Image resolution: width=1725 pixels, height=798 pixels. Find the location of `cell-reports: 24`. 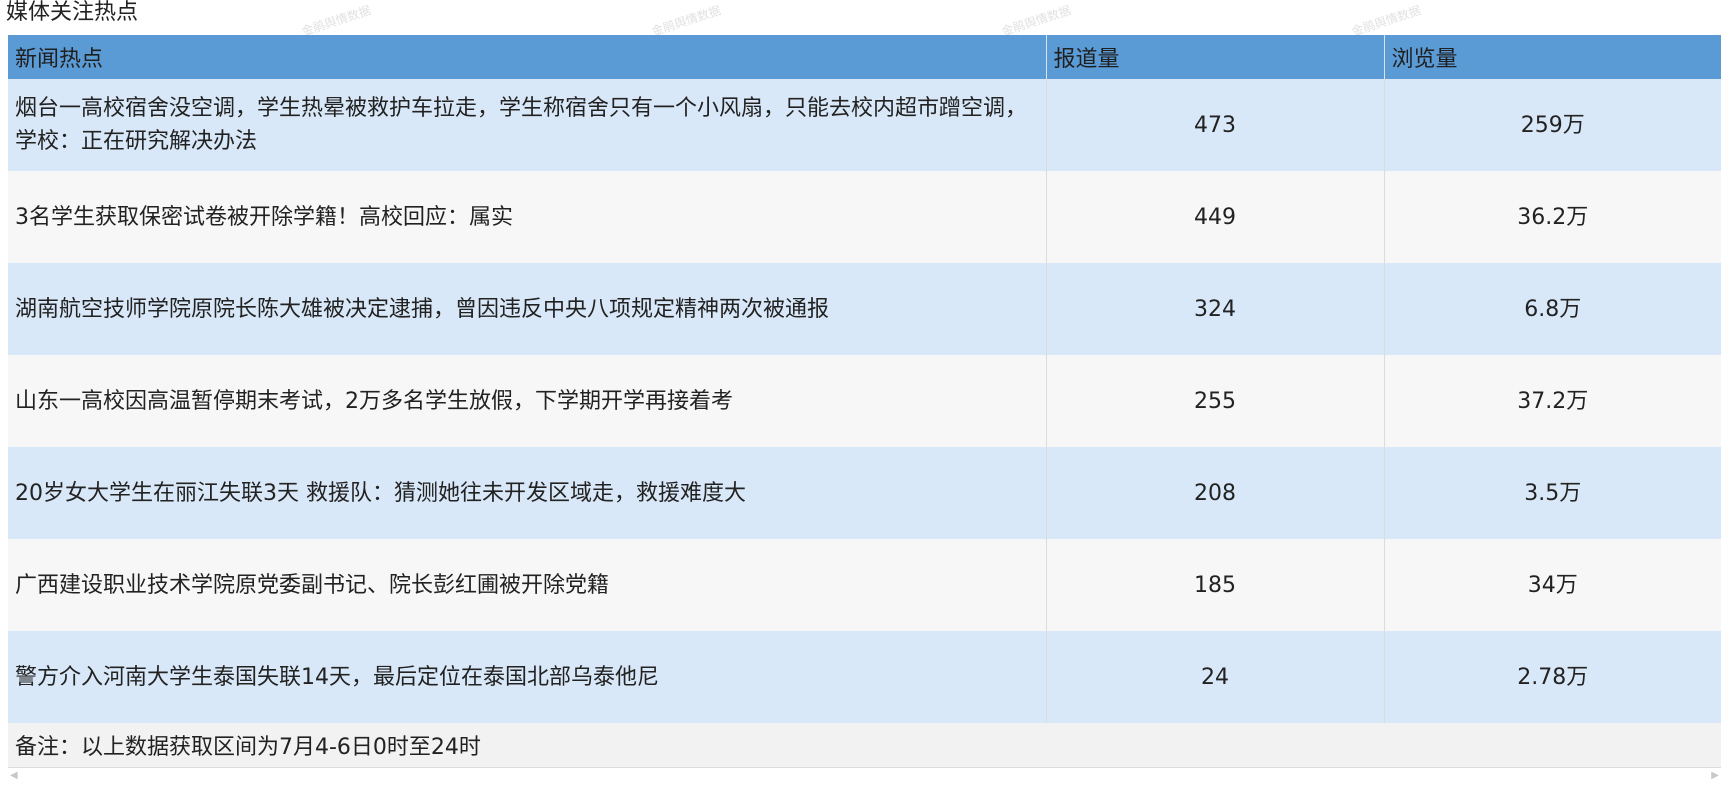

cell-reports: 24 is located at coordinates (1215, 677).